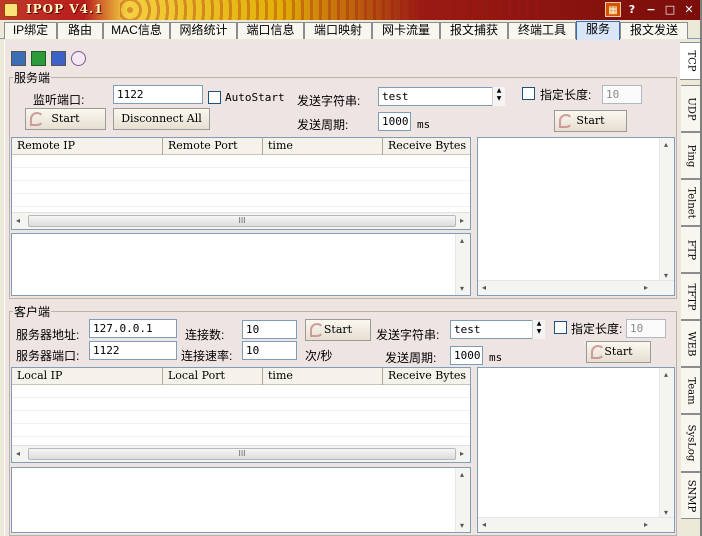  I want to click on tab-service: 服务, so click(598, 30).